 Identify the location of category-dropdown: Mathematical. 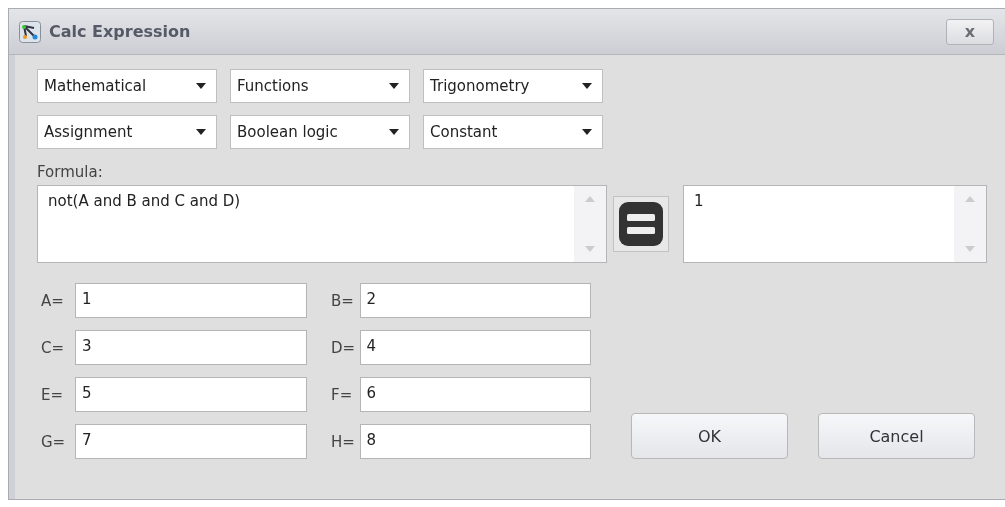
(127, 86).